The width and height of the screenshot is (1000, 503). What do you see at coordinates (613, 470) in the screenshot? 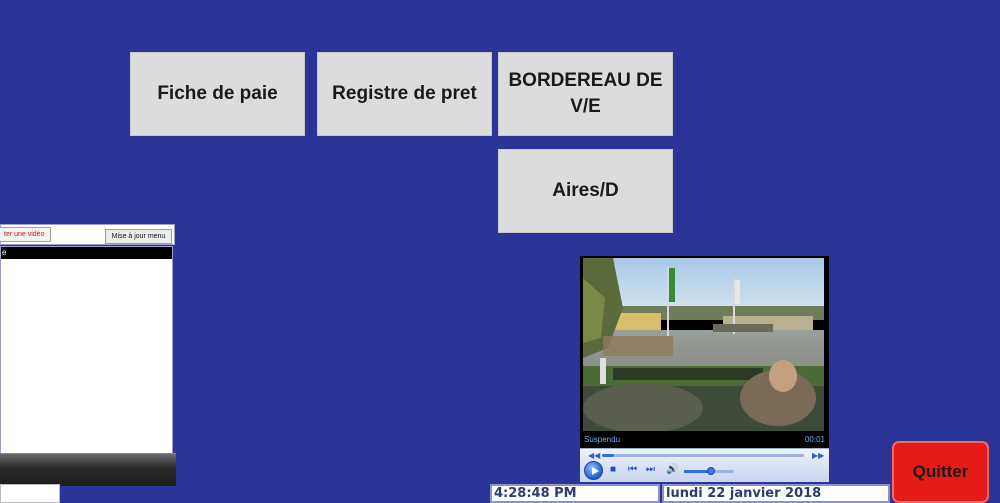
I see `stop-icon: ■` at bounding box center [613, 470].